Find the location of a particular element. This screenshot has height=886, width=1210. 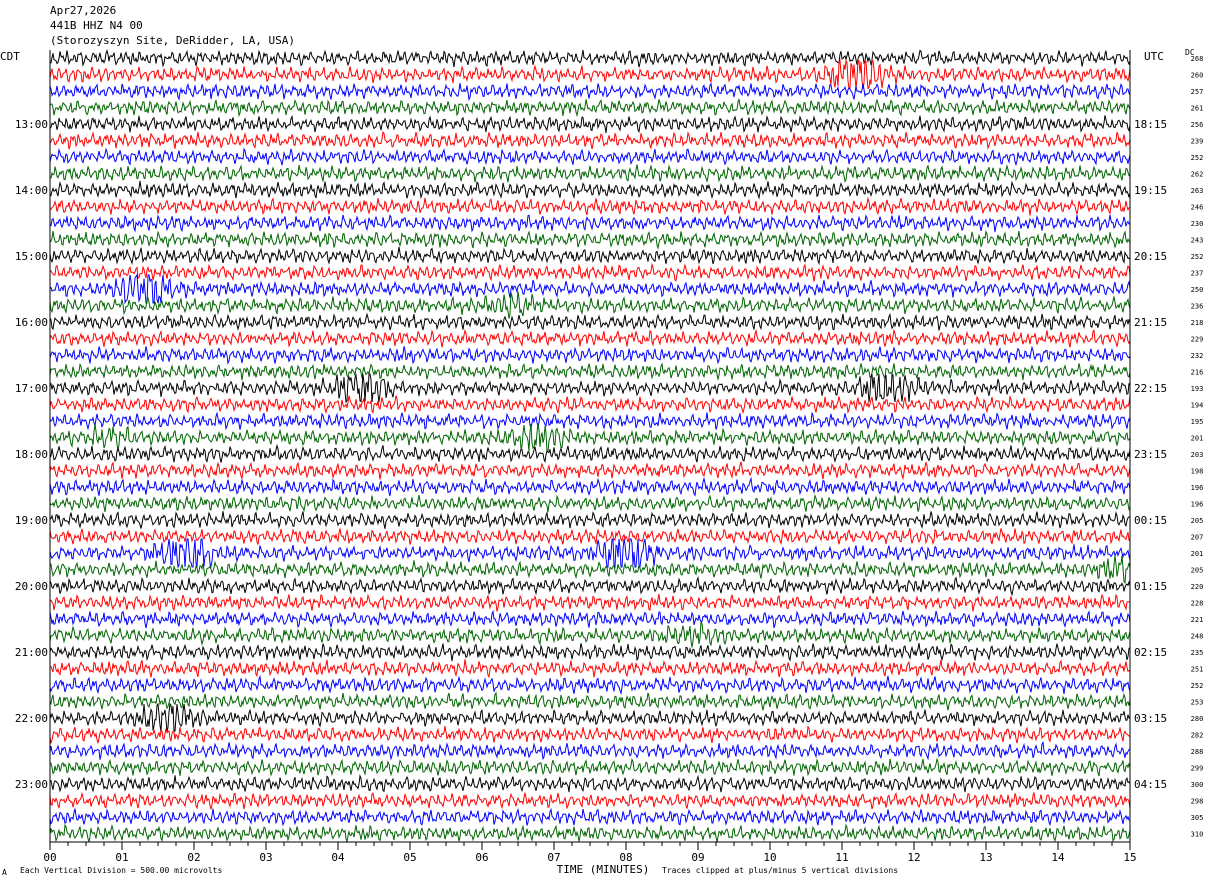

x-tick-label: 06 is located at coordinates (481, 857).